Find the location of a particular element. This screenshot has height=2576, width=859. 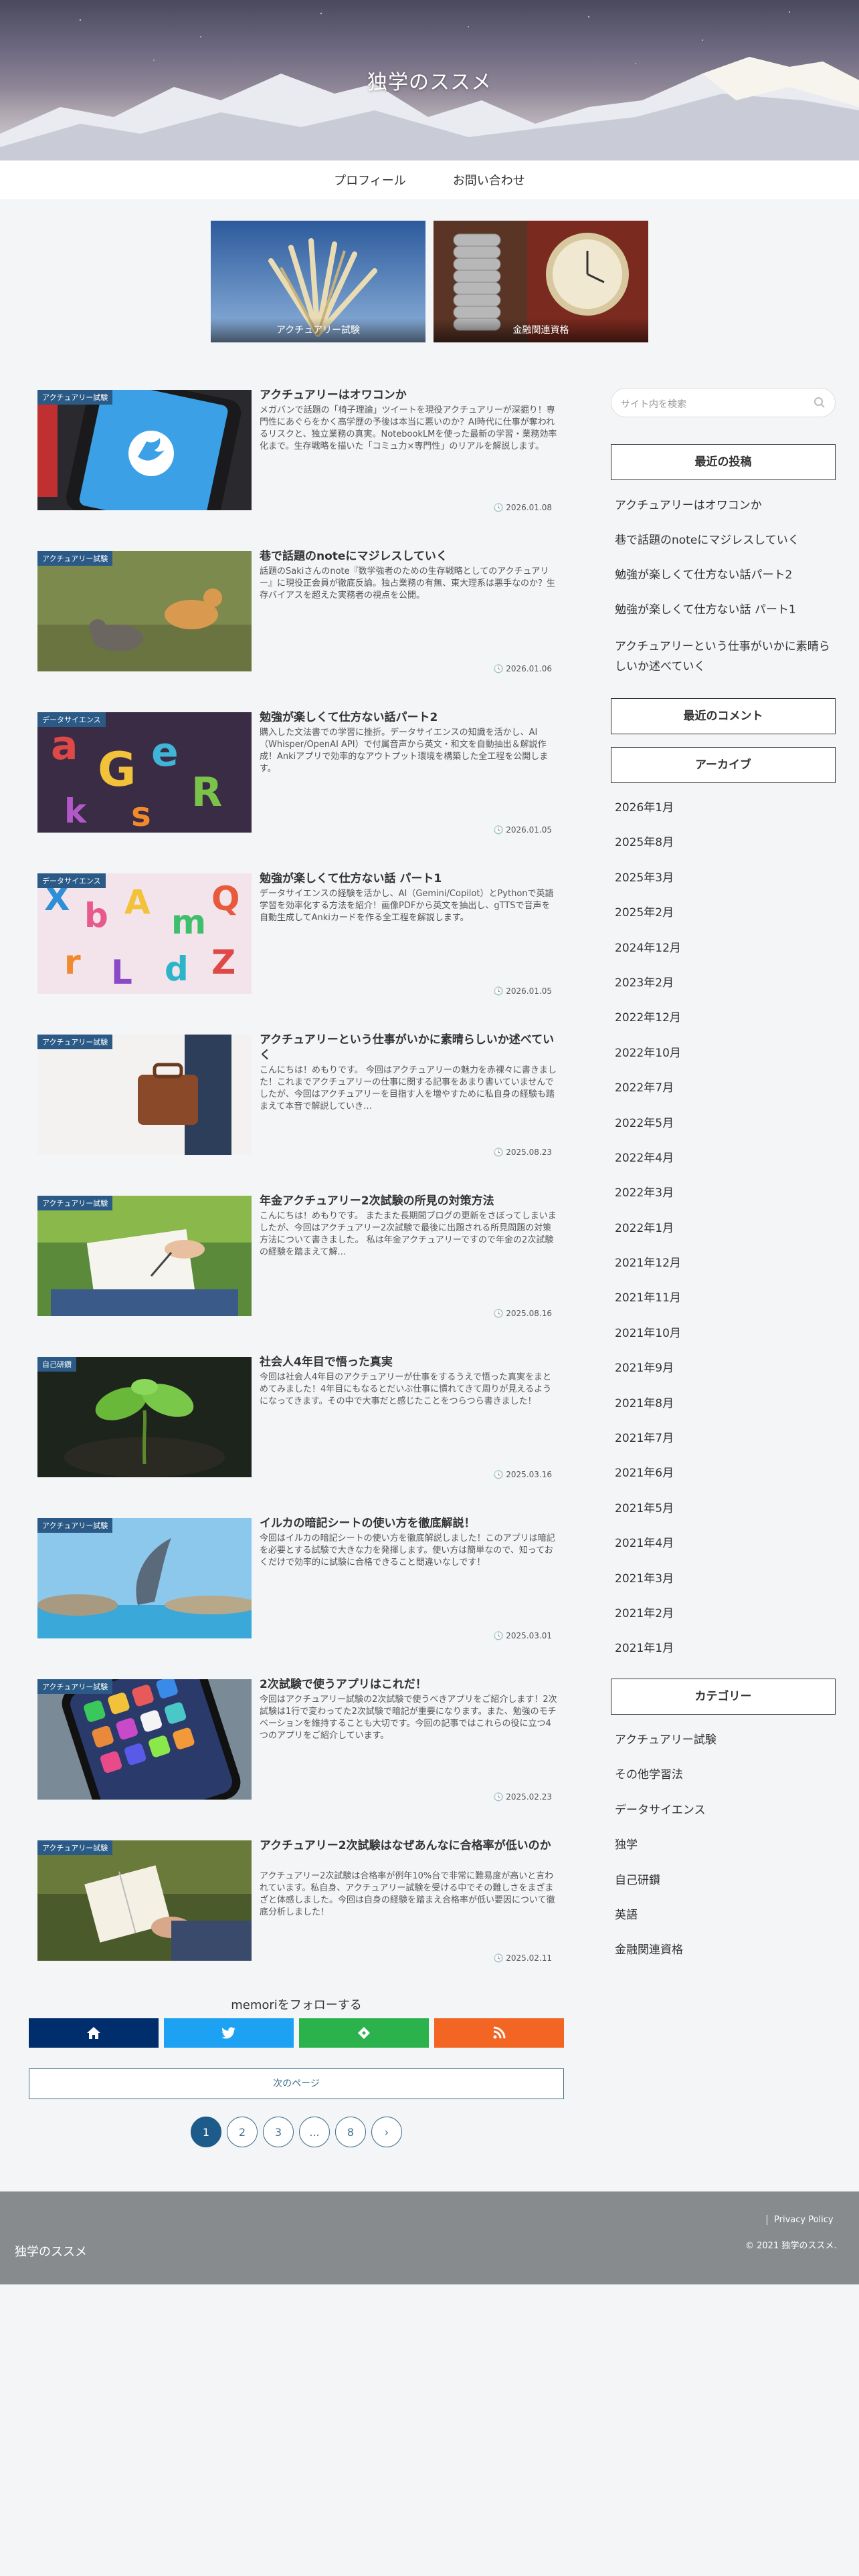

archive-link: 2021年7月 is located at coordinates (725, 1447).